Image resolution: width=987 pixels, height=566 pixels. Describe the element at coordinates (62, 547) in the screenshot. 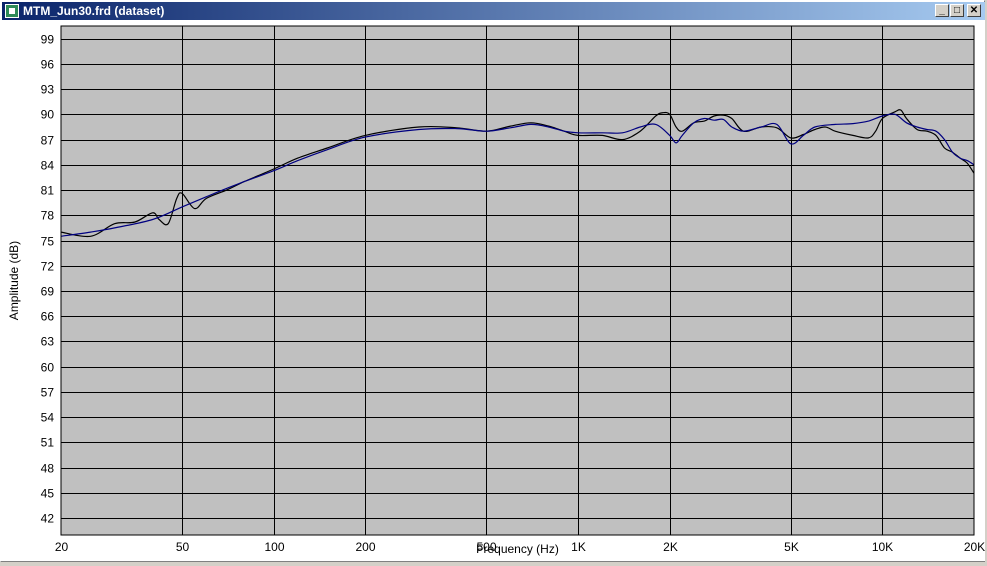

I see `x-tick-label: 20` at that location.